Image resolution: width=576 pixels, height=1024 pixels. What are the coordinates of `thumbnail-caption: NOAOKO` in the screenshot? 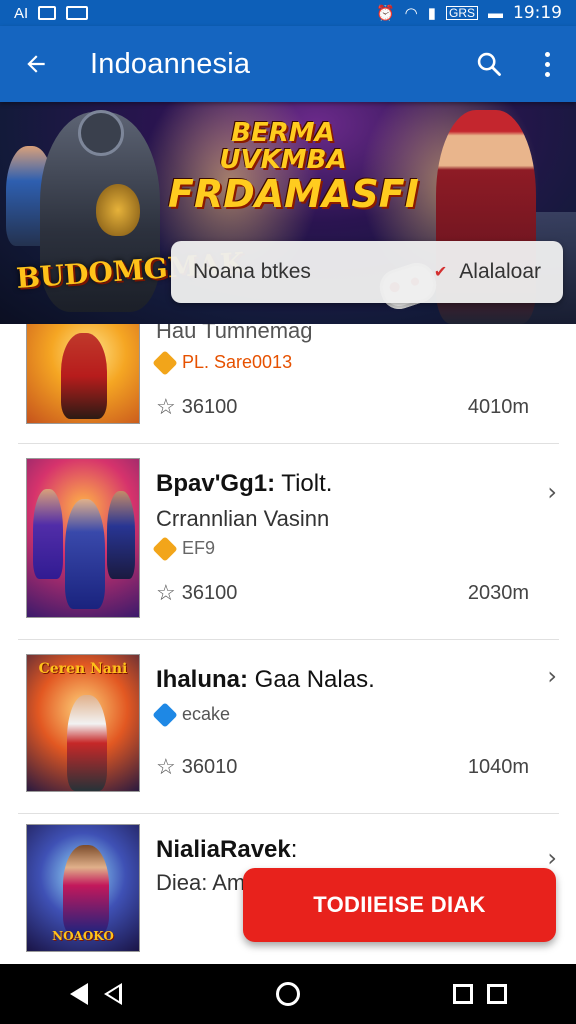 It's located at (83, 936).